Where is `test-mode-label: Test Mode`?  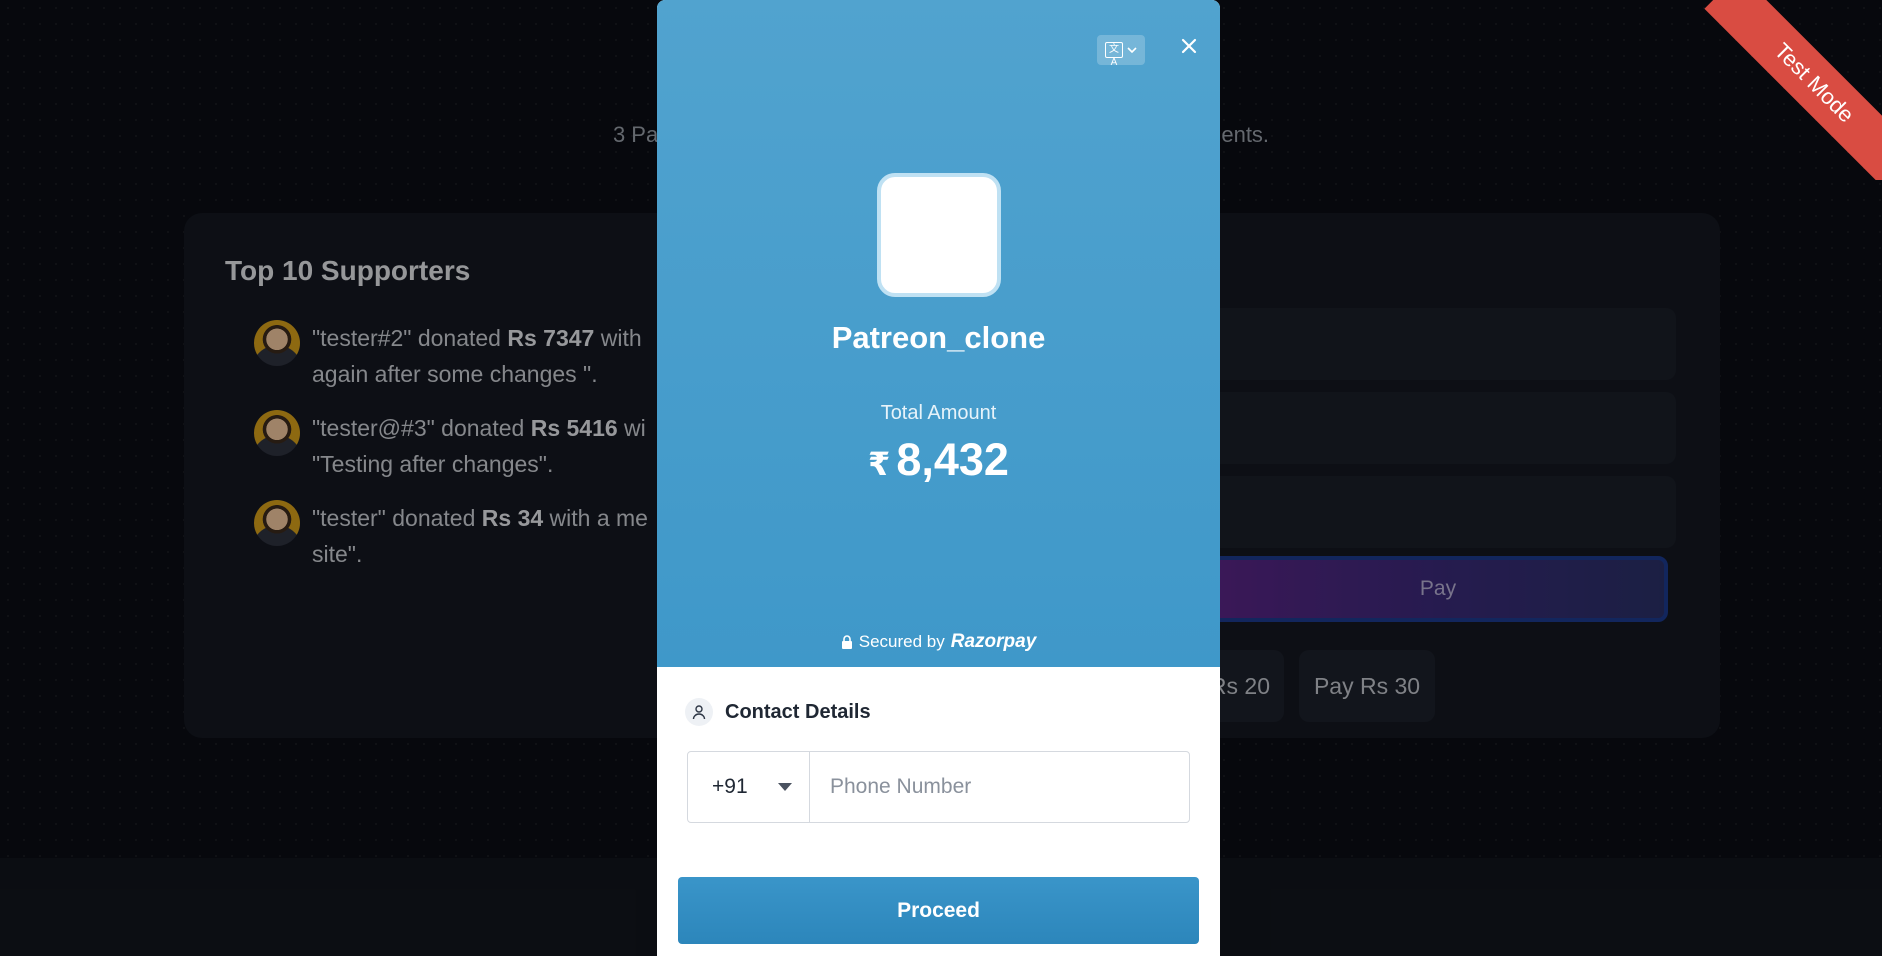
test-mode-label: Test Mode is located at coordinates (1793, 90).